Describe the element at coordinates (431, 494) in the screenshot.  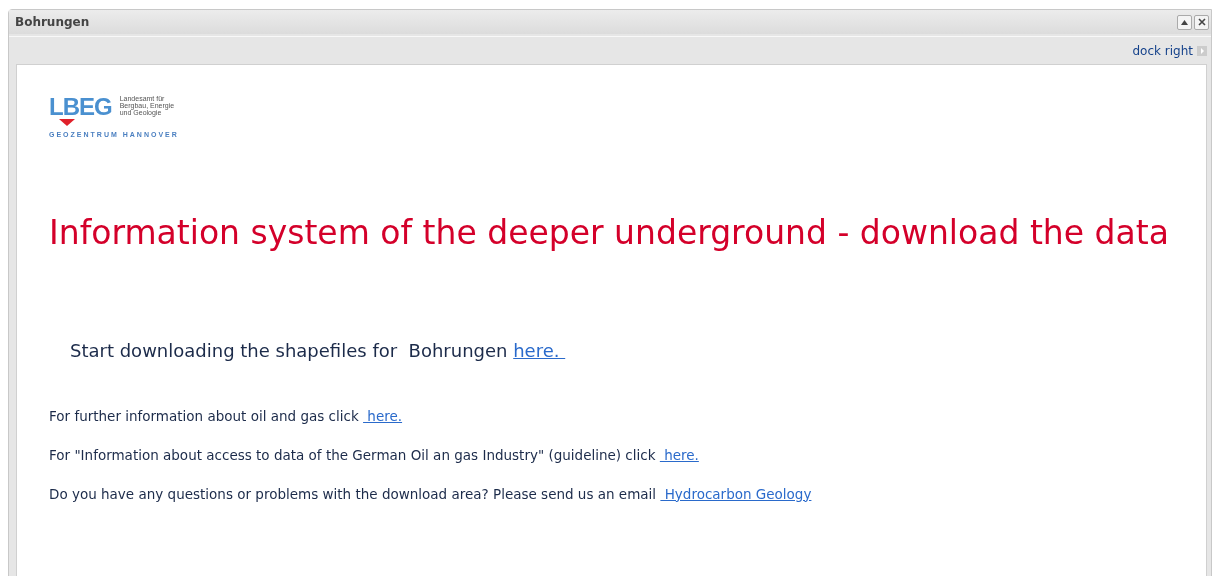
I see `info-text: Do you have any questions or problems with the download area? Please send us an email Hydrocarbon Geology` at that location.